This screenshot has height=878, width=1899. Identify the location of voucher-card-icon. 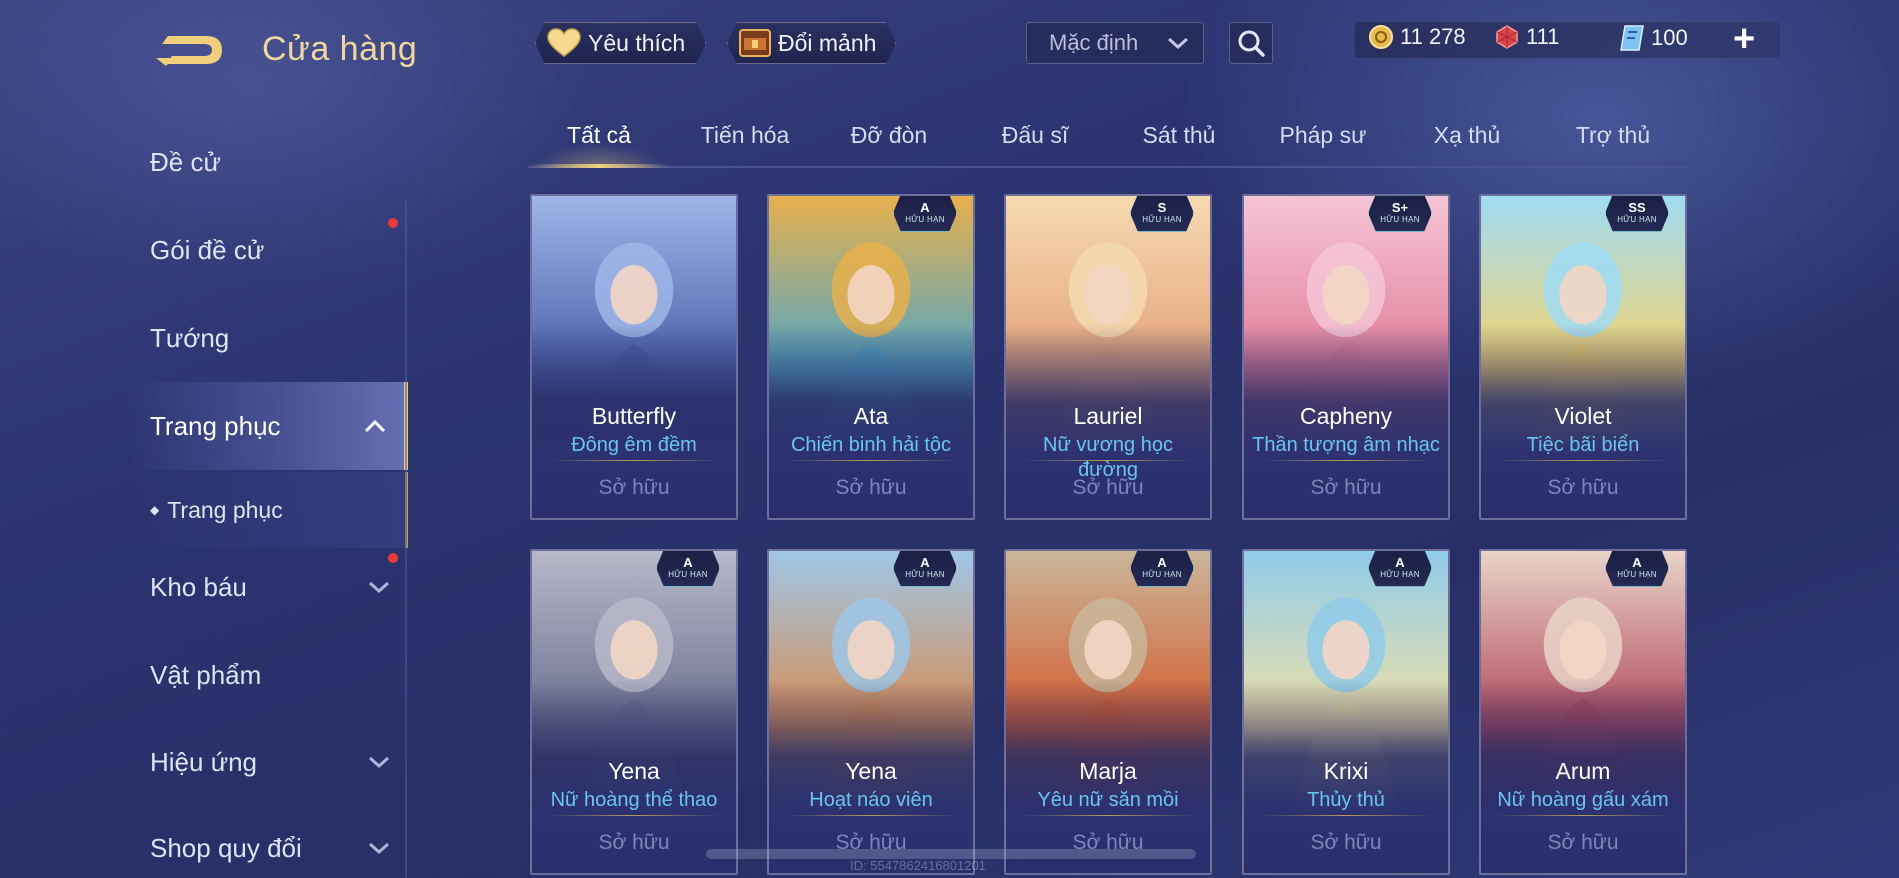
(1632, 38).